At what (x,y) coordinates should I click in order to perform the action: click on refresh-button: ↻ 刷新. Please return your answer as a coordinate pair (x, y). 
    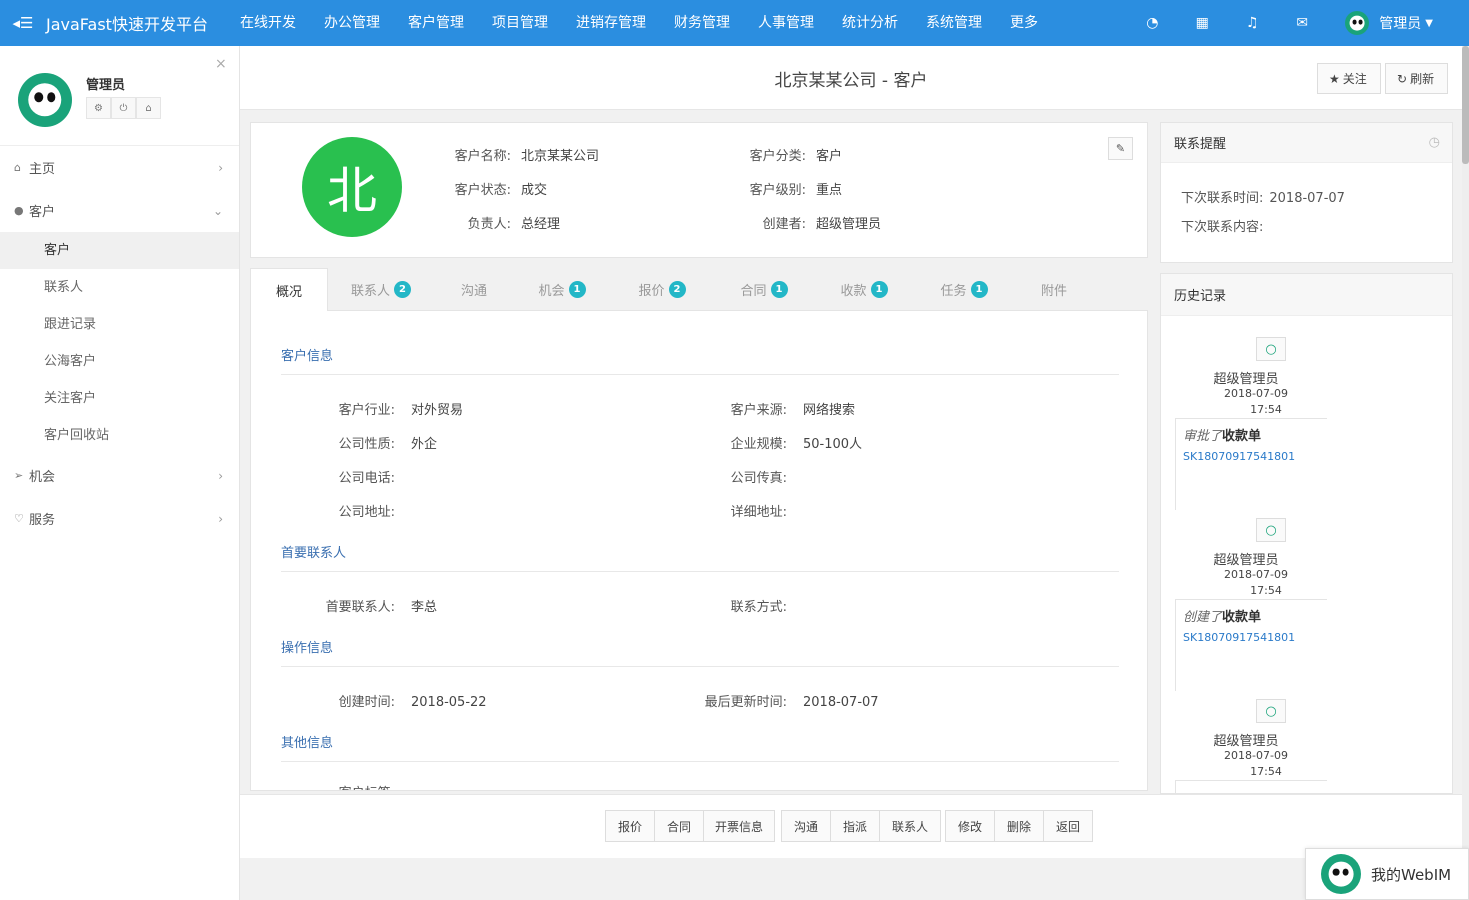
    Looking at the image, I should click on (1416, 78).